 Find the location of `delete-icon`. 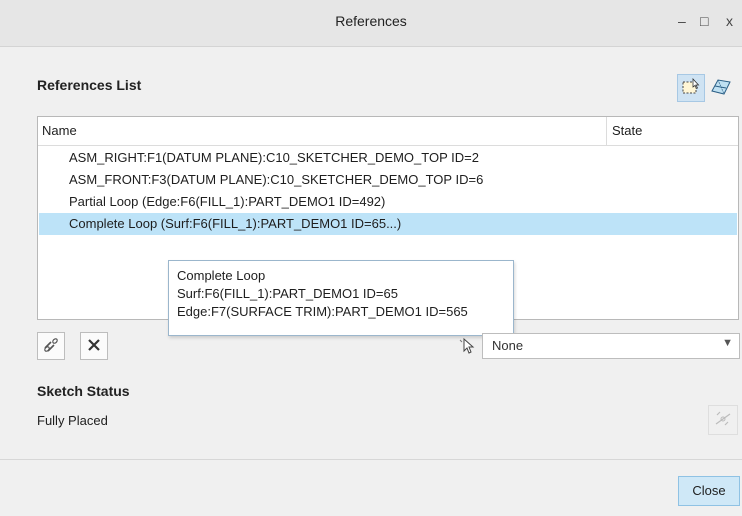

delete-icon is located at coordinates (94, 346).